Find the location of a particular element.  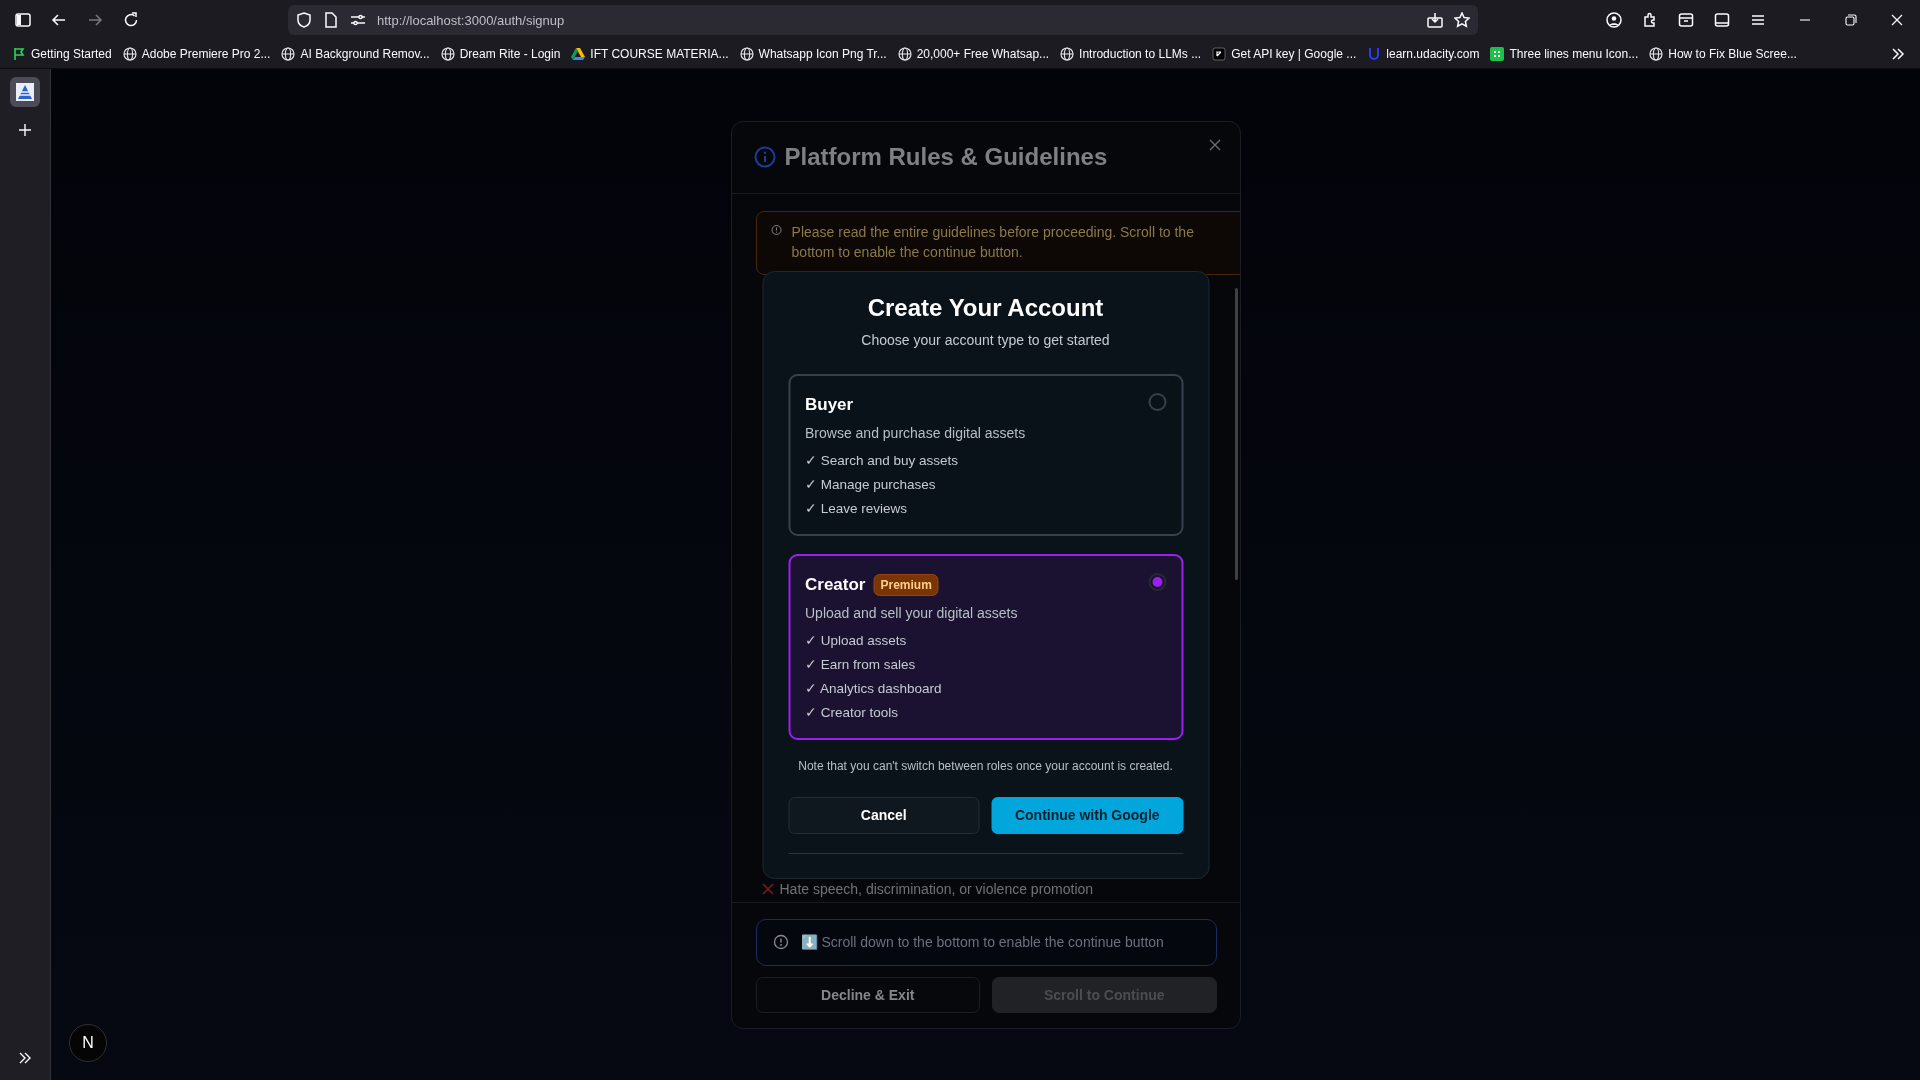

feature-item: ✓ Manage purchases is located at coordinates (871, 484).